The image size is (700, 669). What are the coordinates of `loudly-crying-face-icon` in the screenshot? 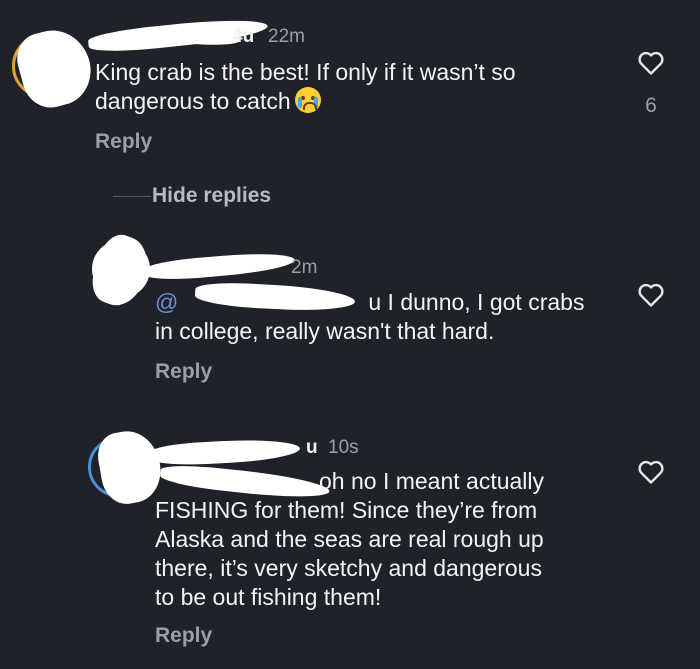 It's located at (307, 100).